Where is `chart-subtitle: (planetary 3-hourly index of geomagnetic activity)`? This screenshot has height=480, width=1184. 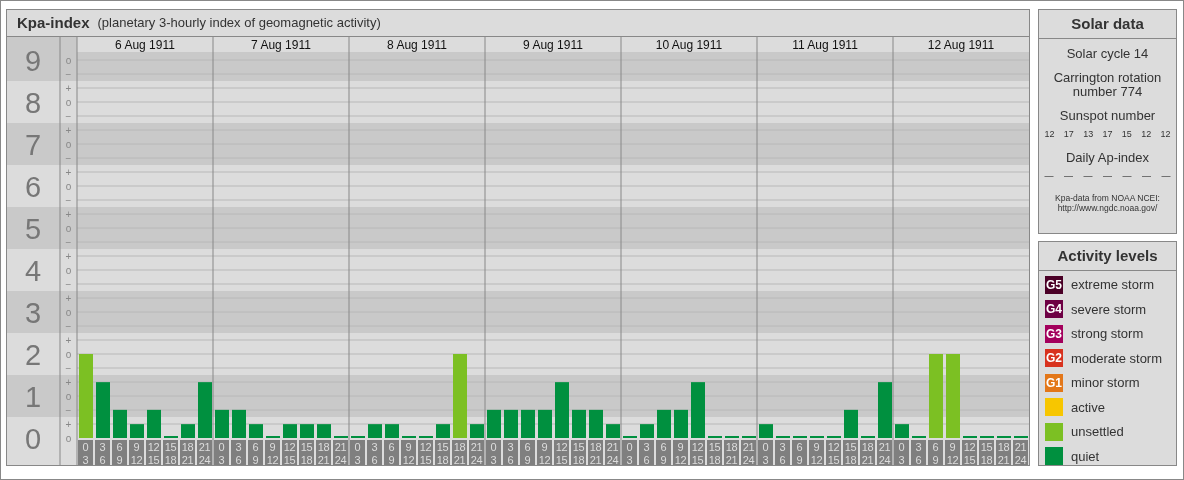 chart-subtitle: (planetary 3-hourly index of geomagnetic activity) is located at coordinates (239, 23).